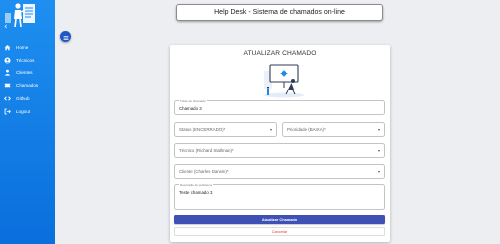 The image size is (500, 244). What do you see at coordinates (306, 129) in the screenshot?
I see `priority-select-value: Prioridade (BAIXA)*` at bounding box center [306, 129].